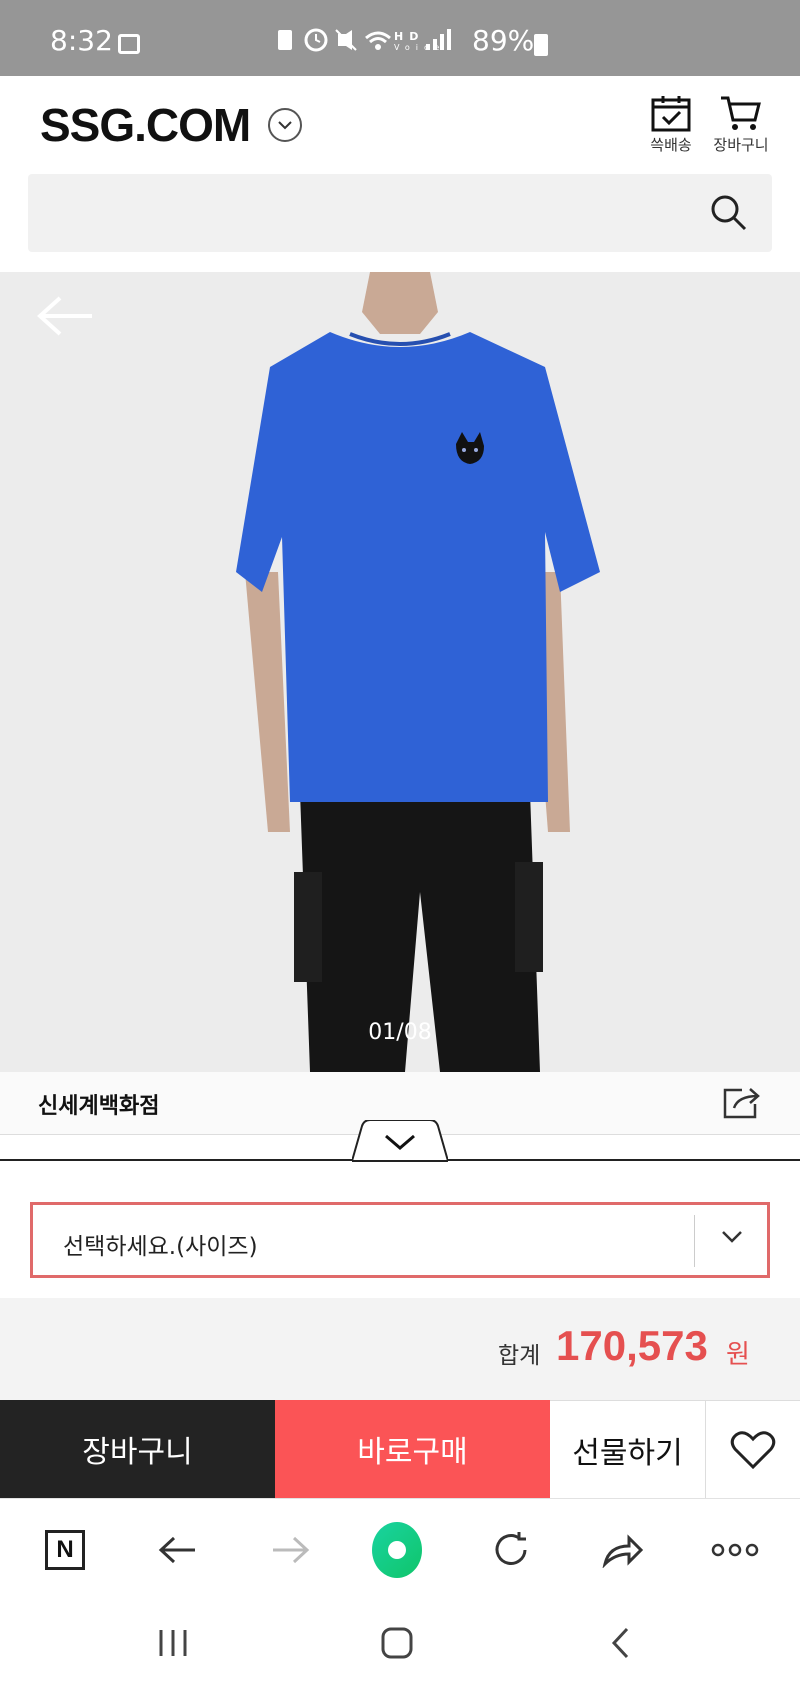  I want to click on recents-button, so click(173, 1643).